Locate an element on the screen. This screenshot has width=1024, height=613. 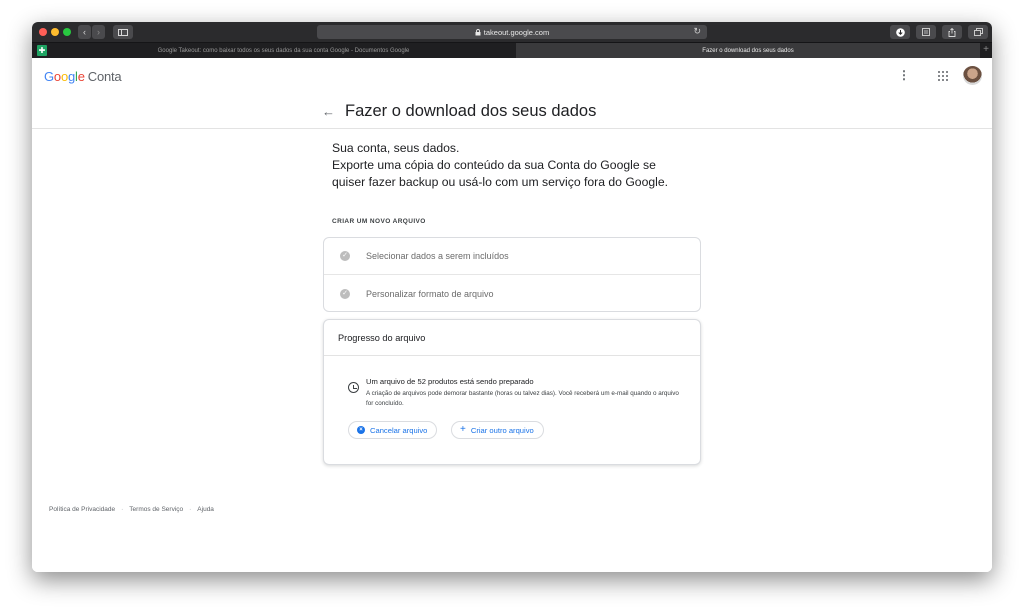
share-button is located at coordinates (952, 32).